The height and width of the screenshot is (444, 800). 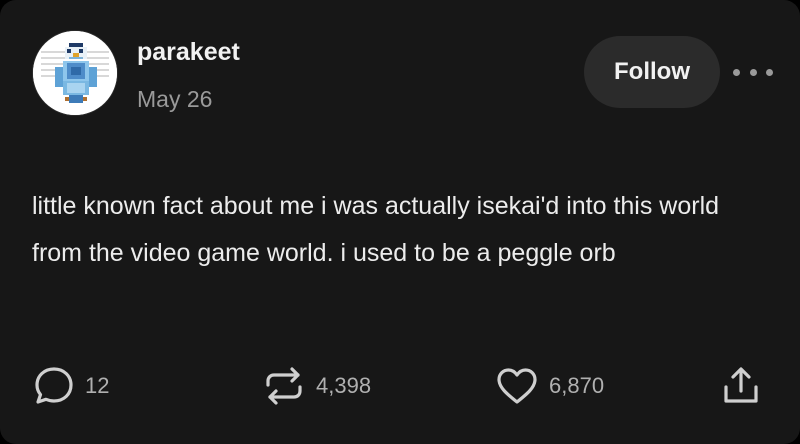 I want to click on share-upload-icon, so click(x=741, y=385).